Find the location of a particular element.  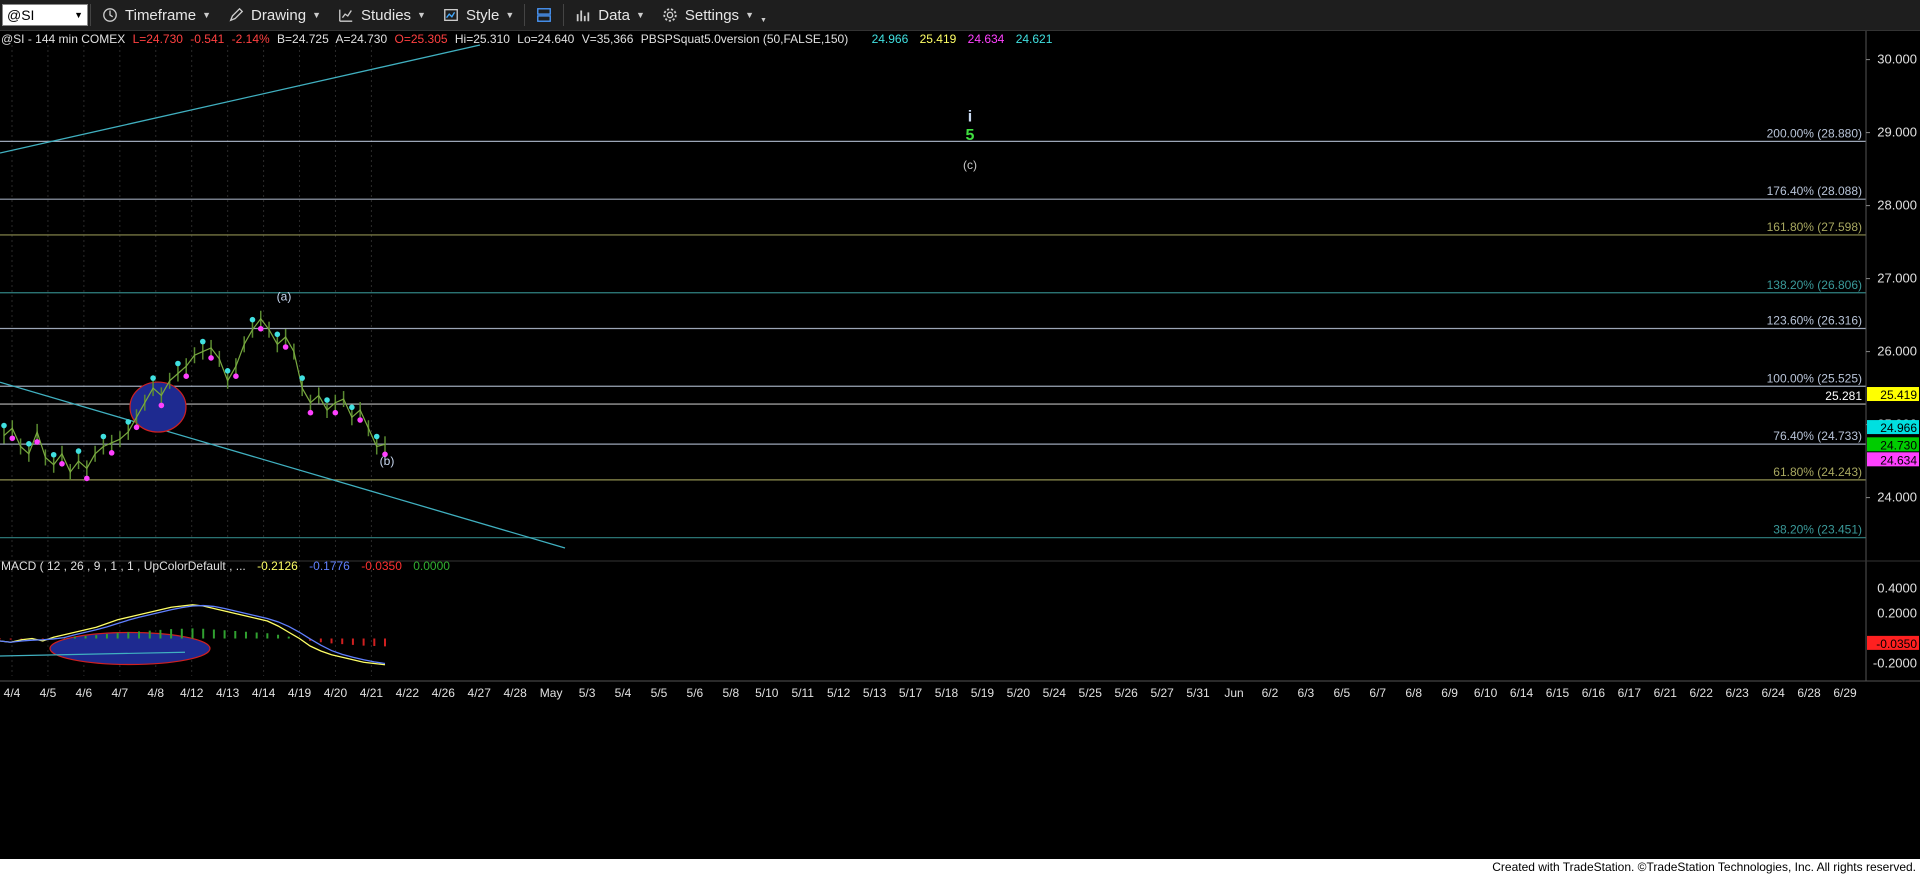

fib-label: 123.60% (26.316) is located at coordinates (1814, 321).